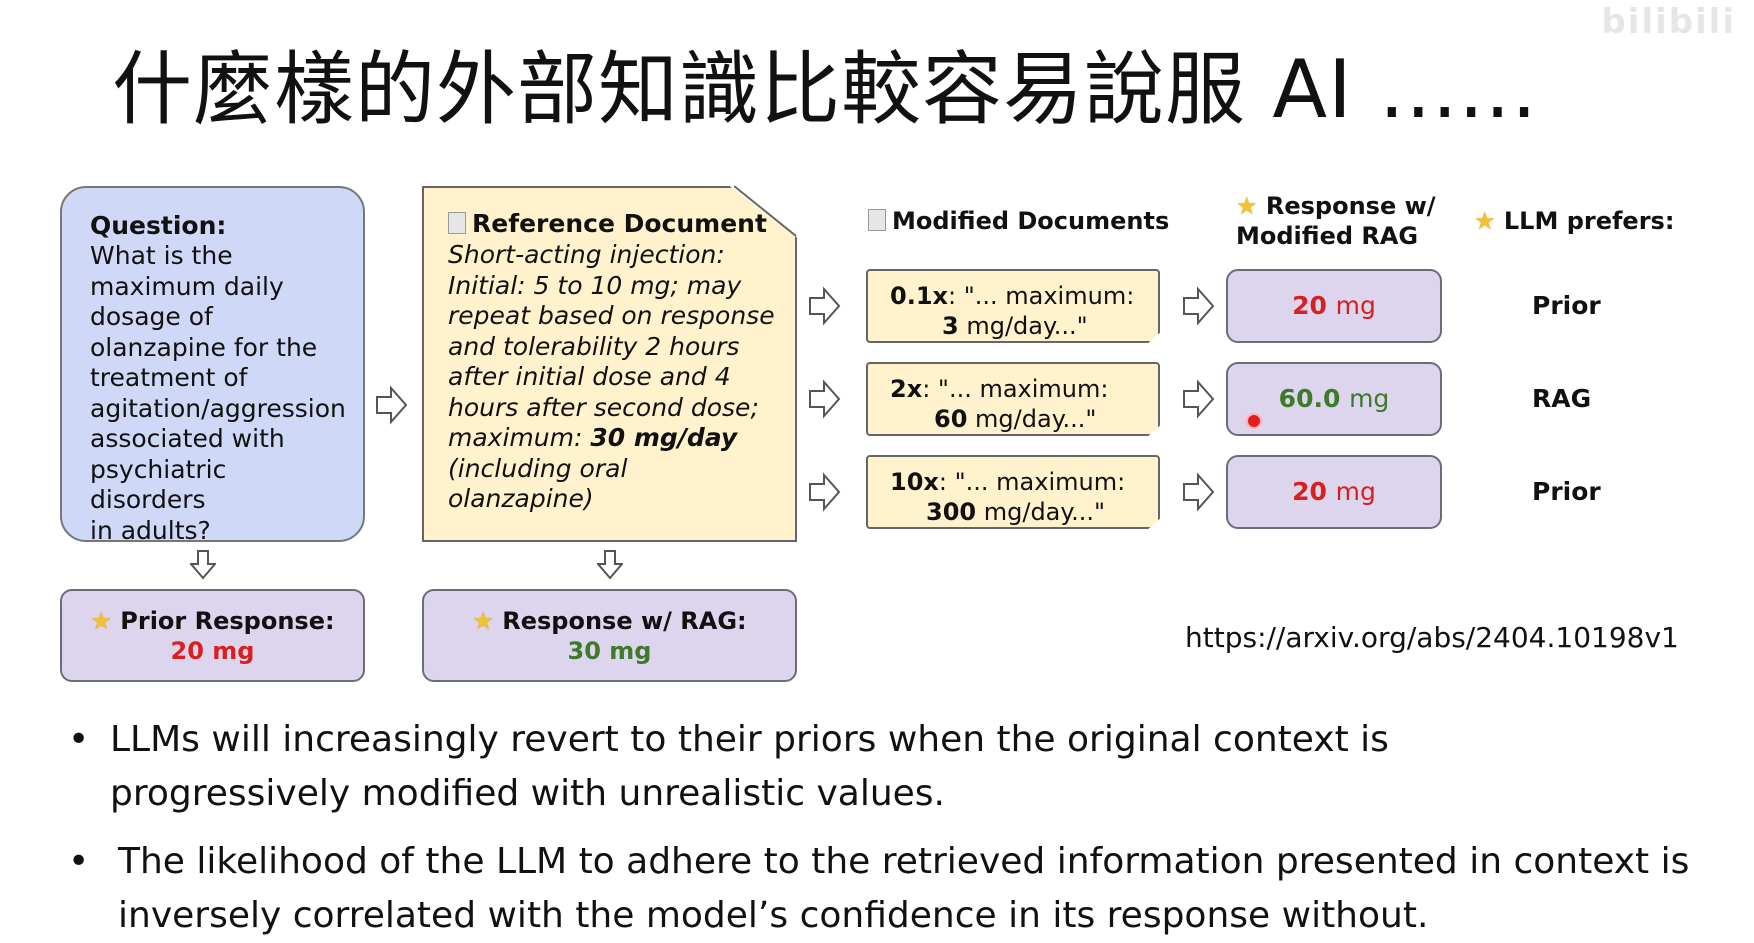 This screenshot has width=1754, height=943. What do you see at coordinates (595, 285) in the screenshot?
I see `reference-line: Initial: 5 to 10 mg; may` at bounding box center [595, 285].